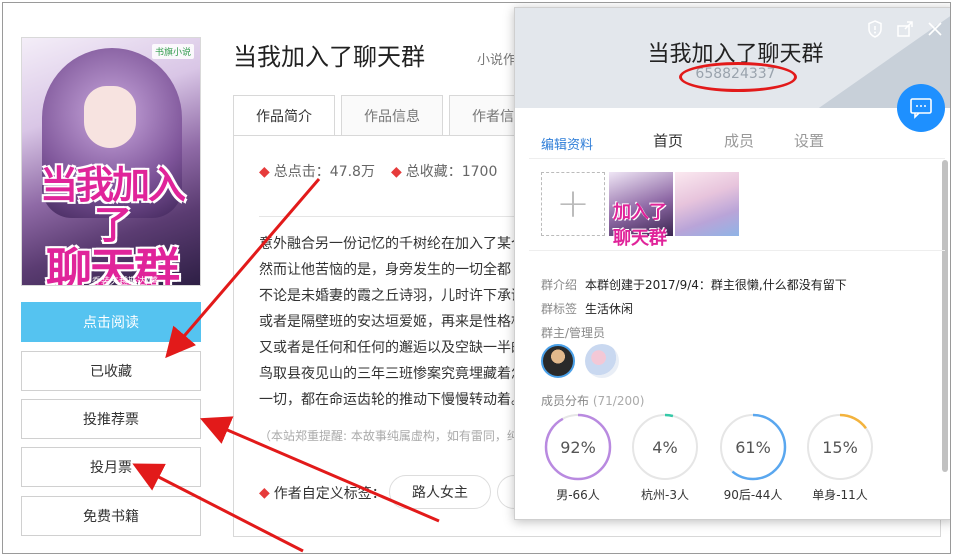  I want to click on book-stats: ◆ 总点击：47.8万 ◆ 总收藏：1700, so click(386, 171).